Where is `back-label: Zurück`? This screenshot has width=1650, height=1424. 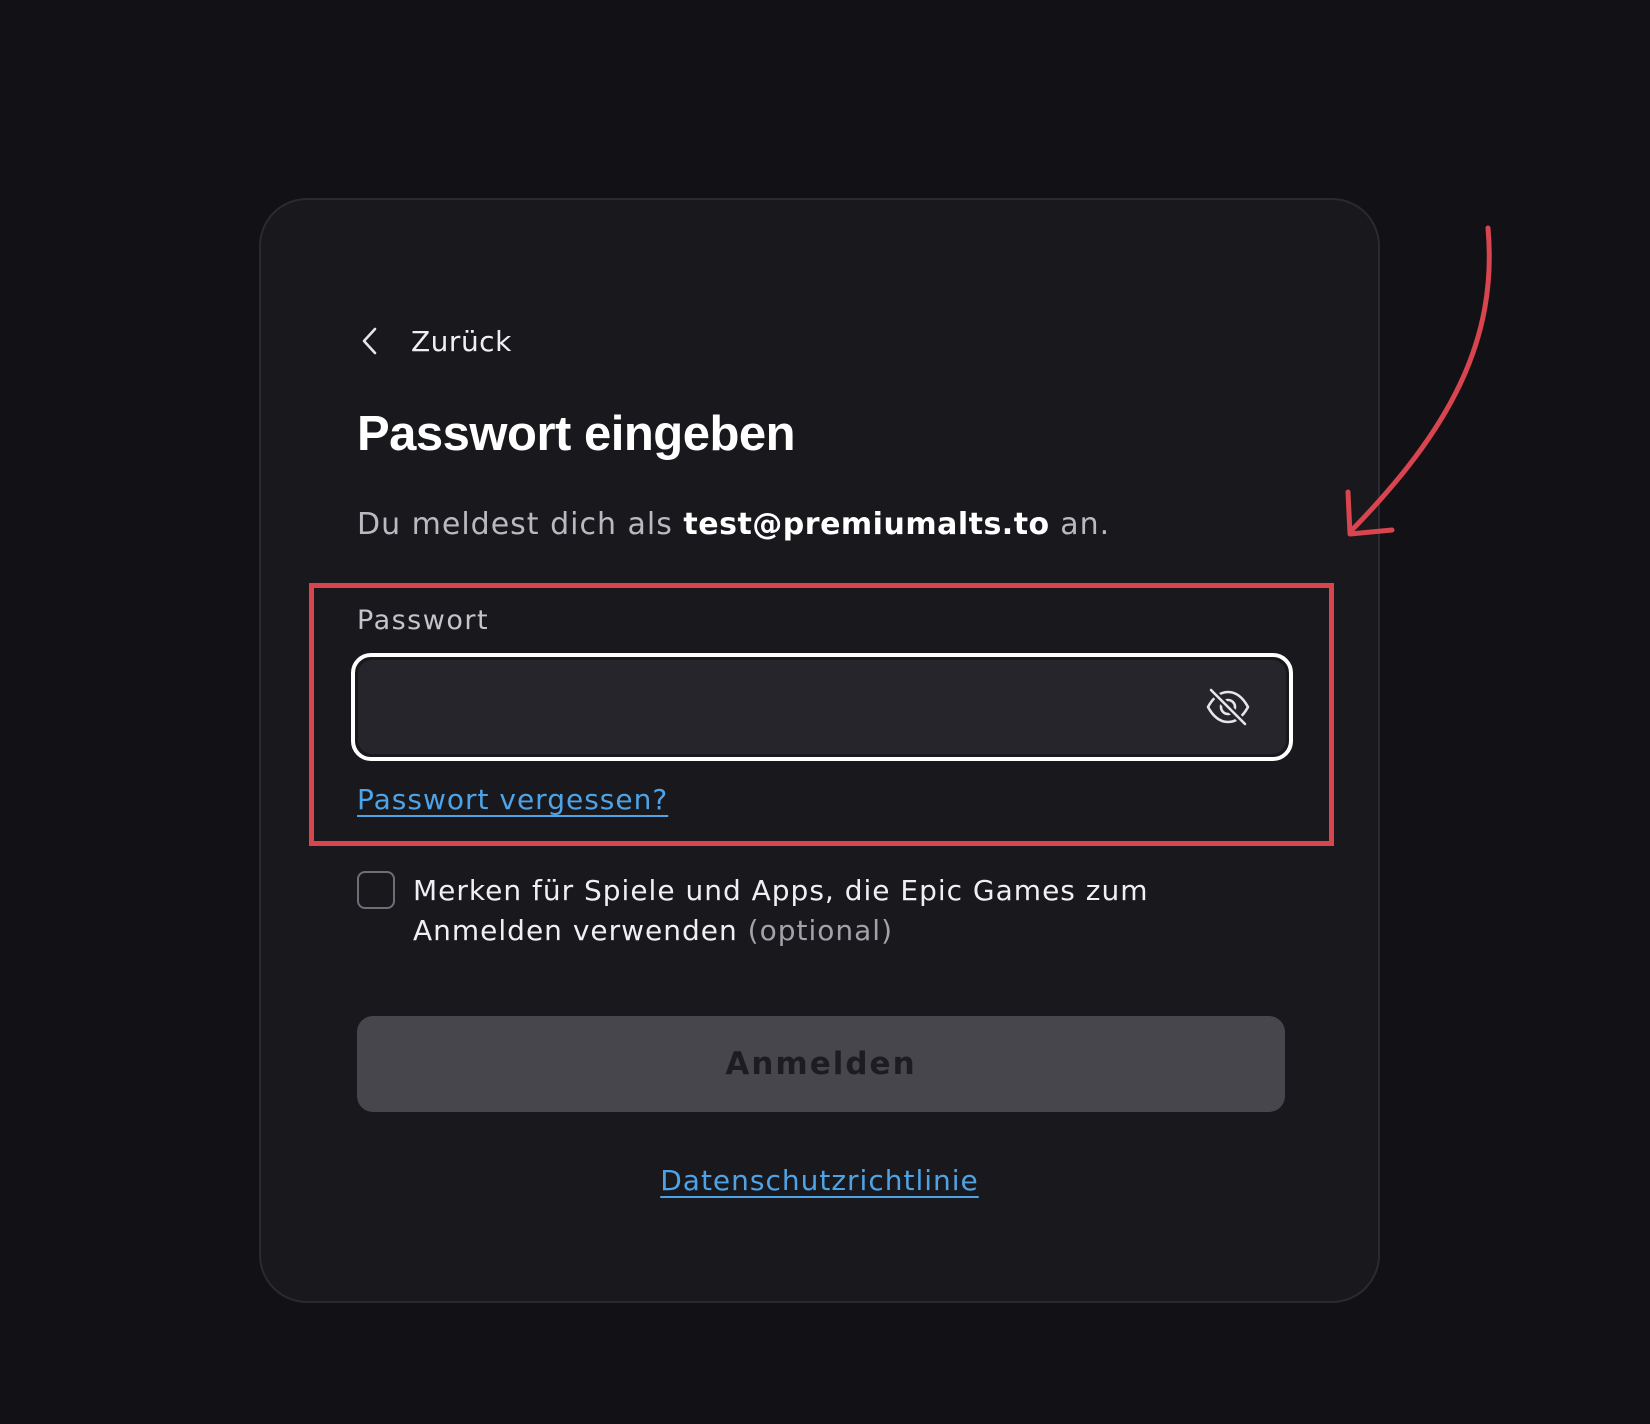
back-label: Zurück is located at coordinates (461, 341).